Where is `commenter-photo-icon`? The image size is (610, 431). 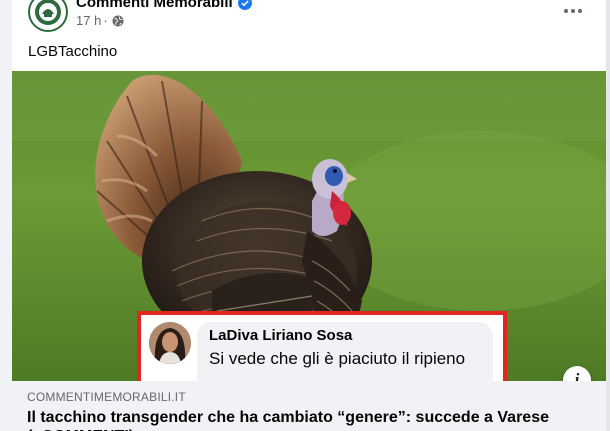
commenter-photo-icon is located at coordinates (170, 343).